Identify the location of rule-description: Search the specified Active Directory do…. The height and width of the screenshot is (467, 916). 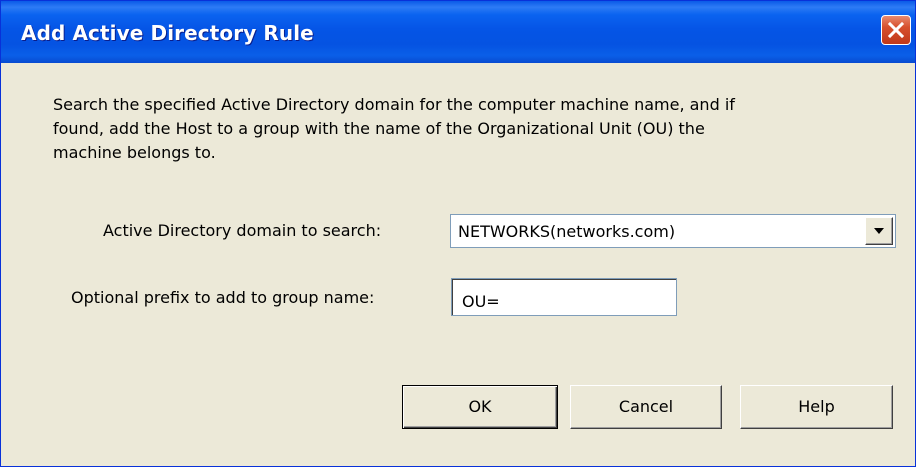
(463, 129).